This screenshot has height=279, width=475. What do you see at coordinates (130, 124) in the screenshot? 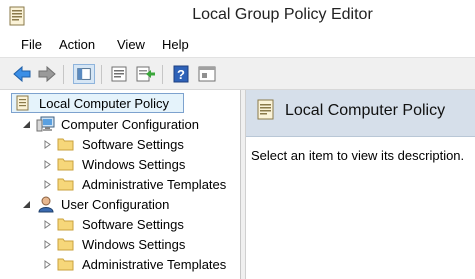
I see `tree-item-label: Computer Configuration` at bounding box center [130, 124].